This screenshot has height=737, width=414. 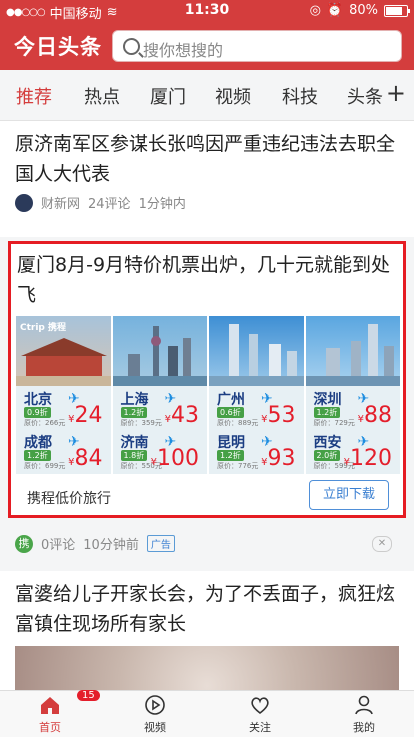 I want to click on fare-price: ¥120, so click(x=367, y=458).